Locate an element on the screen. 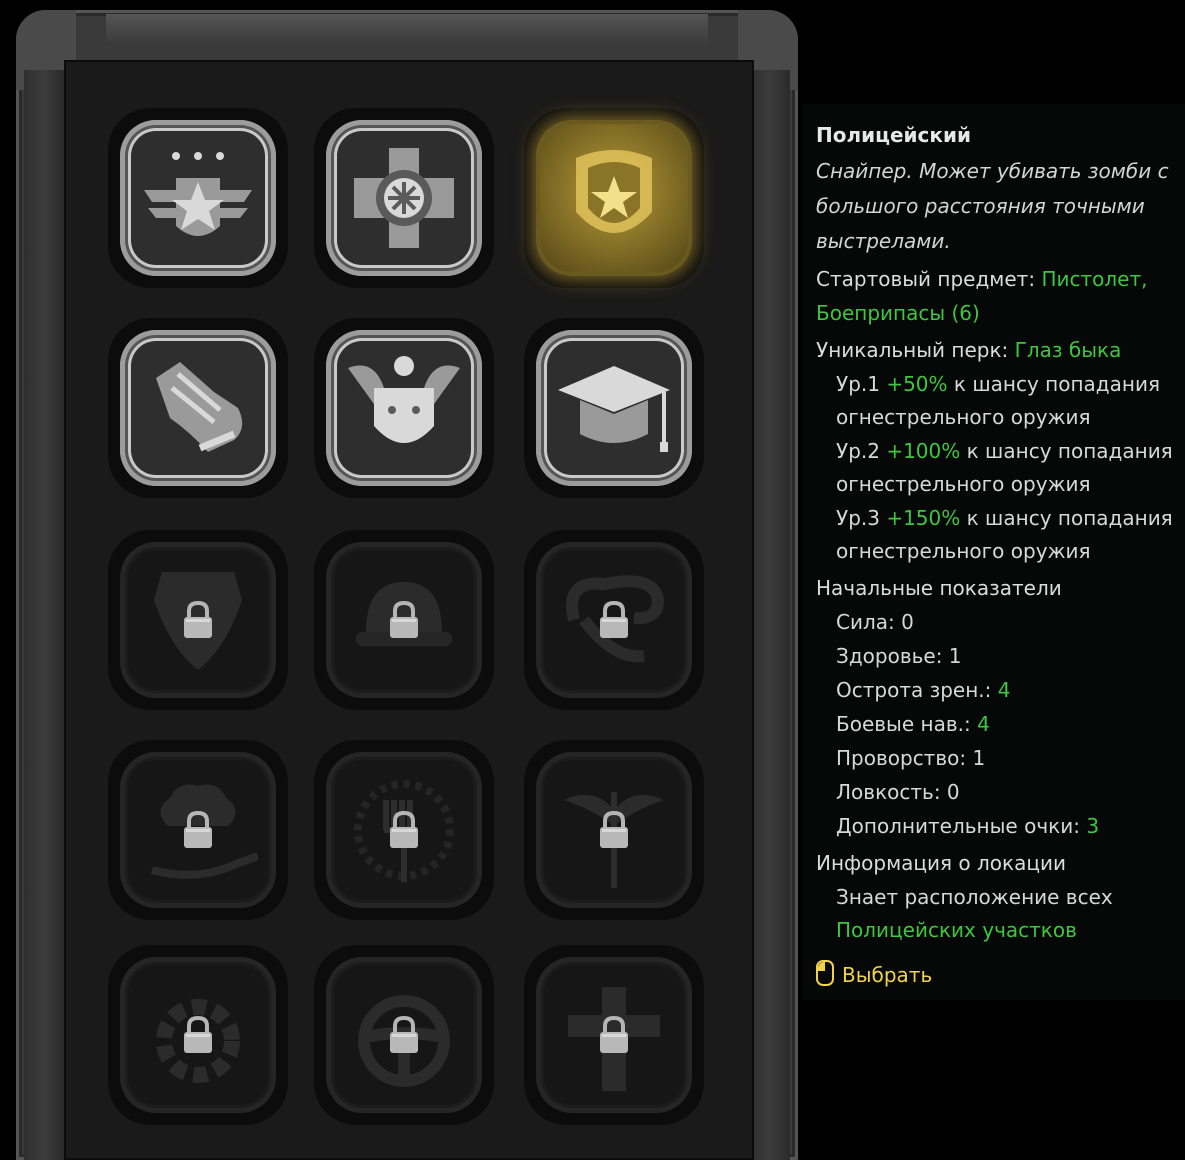 The image size is (1185, 1160). perk-level-1: Ур.1 +50% к шансу попадания is located at coordinates (998, 384).